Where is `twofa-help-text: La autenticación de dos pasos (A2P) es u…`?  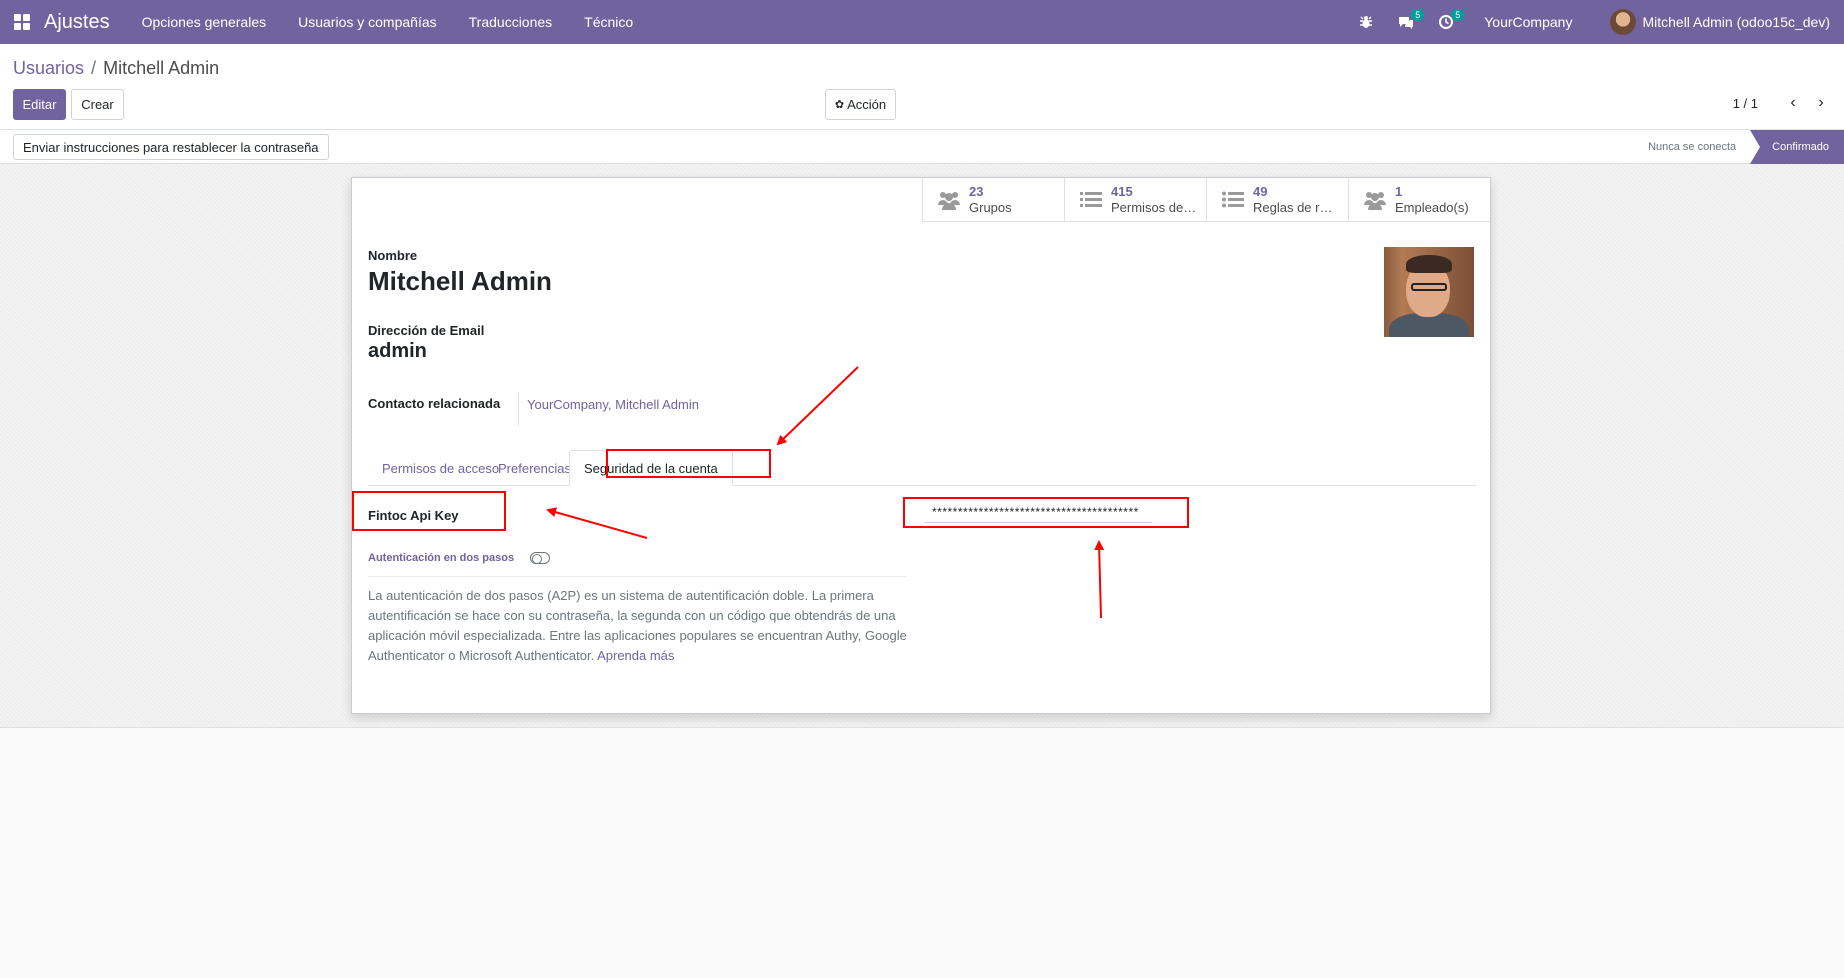 twofa-help-text: La autenticación de dos pasos (A2P) es u… is located at coordinates (648, 626).